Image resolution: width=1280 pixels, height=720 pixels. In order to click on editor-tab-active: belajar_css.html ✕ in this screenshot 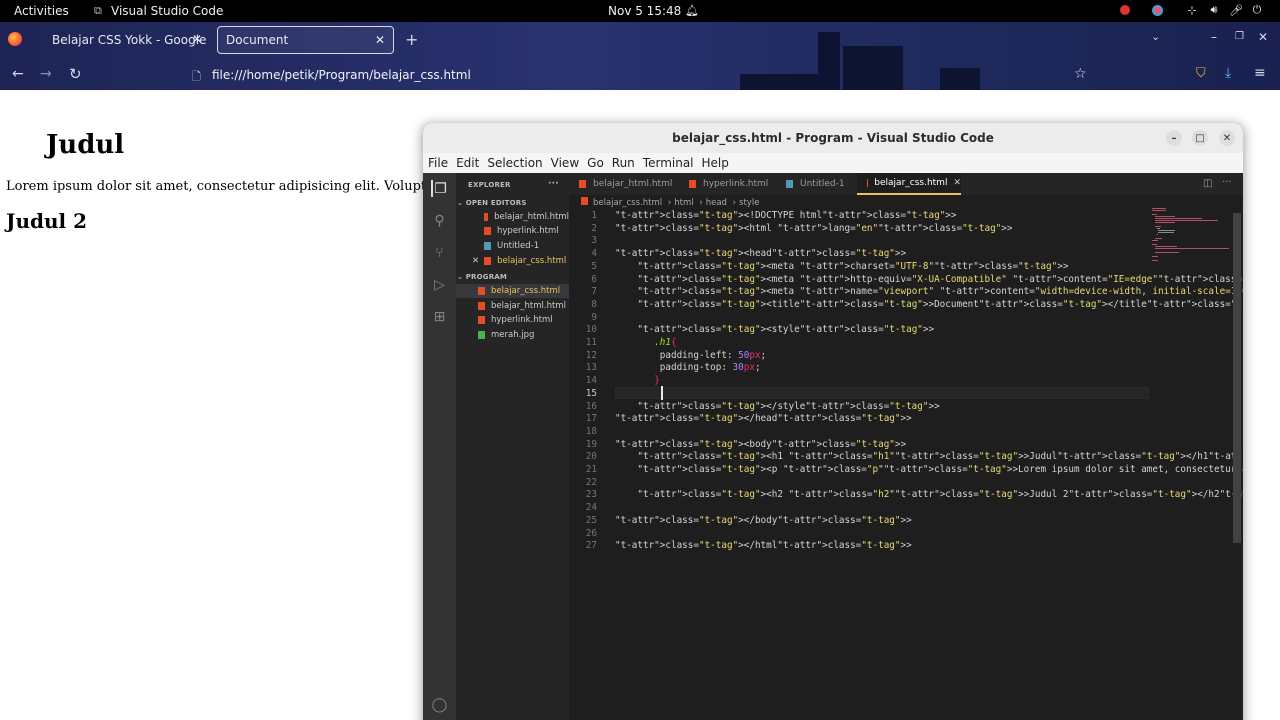, I will do `click(909, 184)`.